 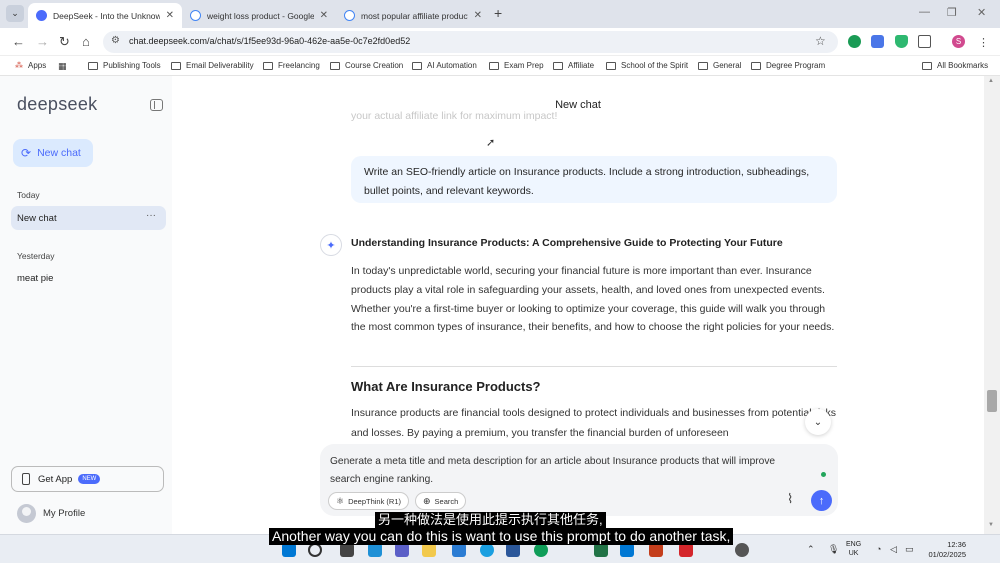 What do you see at coordinates (51, 513) in the screenshot?
I see `my-profile-button: My Profile` at bounding box center [51, 513].